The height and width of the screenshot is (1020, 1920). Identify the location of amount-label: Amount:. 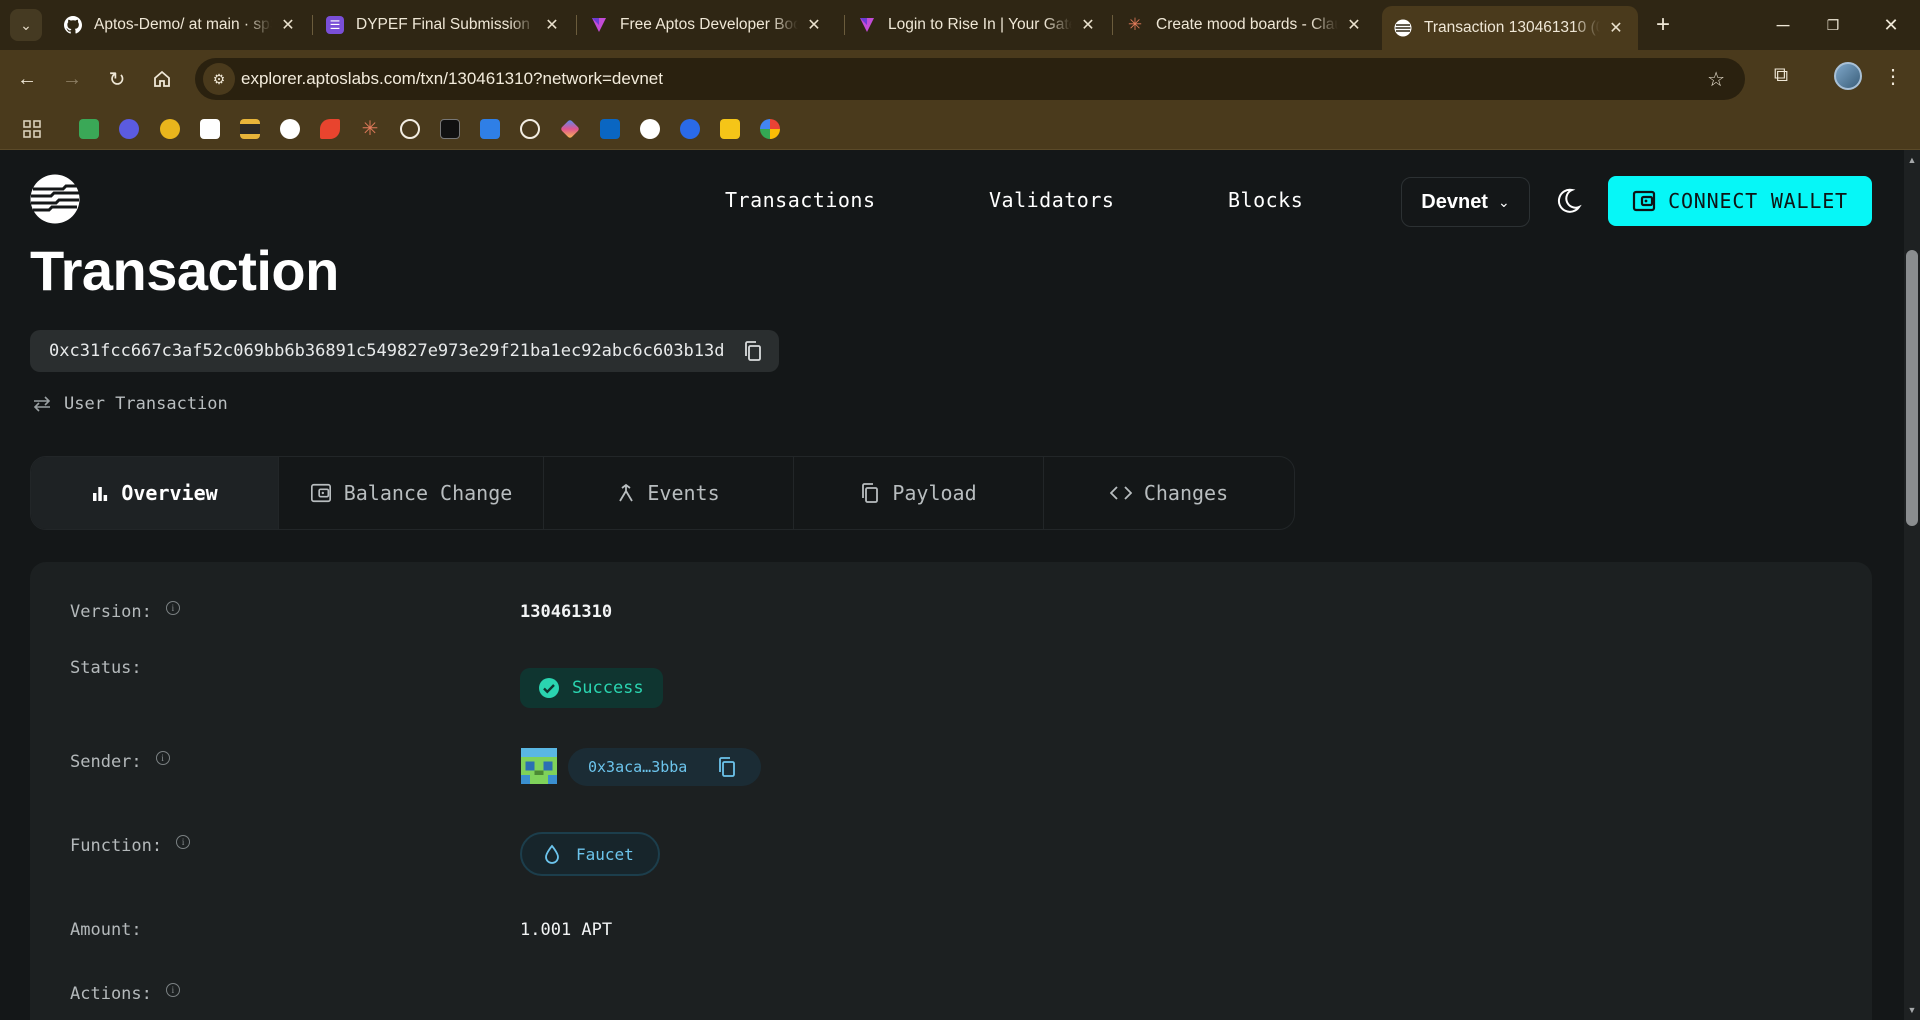
(106, 930).